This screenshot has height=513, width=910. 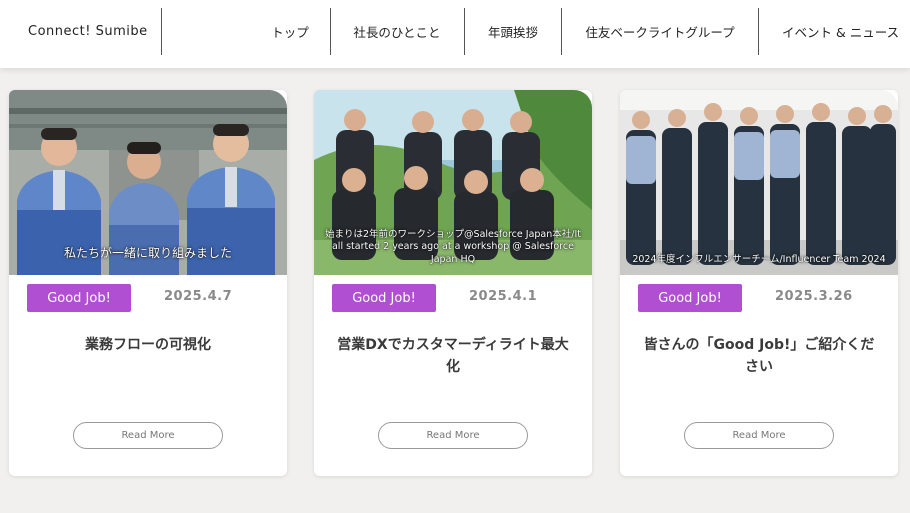 I want to click on nav-item-president-message: 社長のひとこと, so click(x=397, y=31).